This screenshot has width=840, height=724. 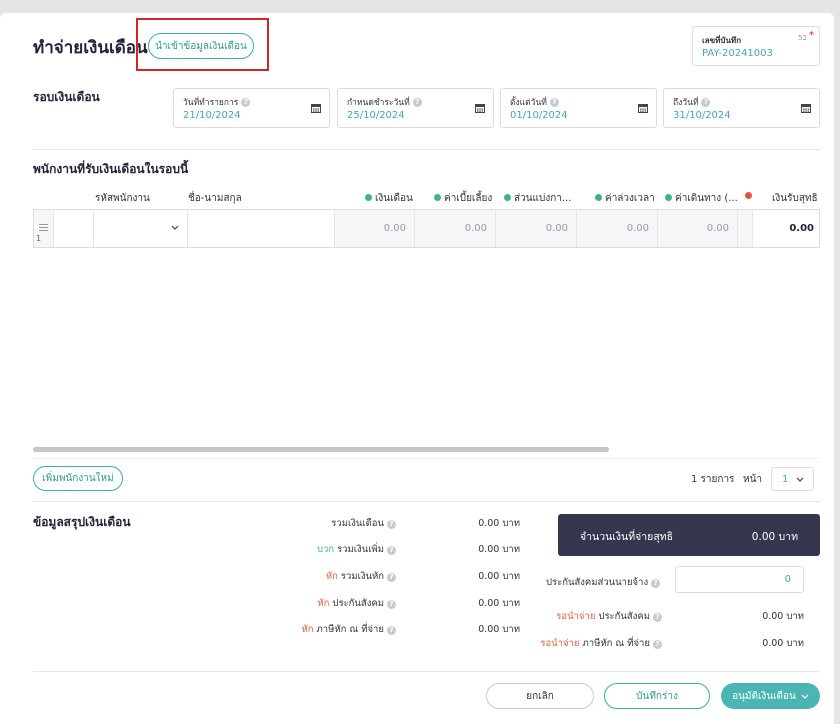 I want to click on summary-line-withholding-tax: หัก ภาษีหัก ณ ที่จ่าย ?, so click(x=286, y=629).